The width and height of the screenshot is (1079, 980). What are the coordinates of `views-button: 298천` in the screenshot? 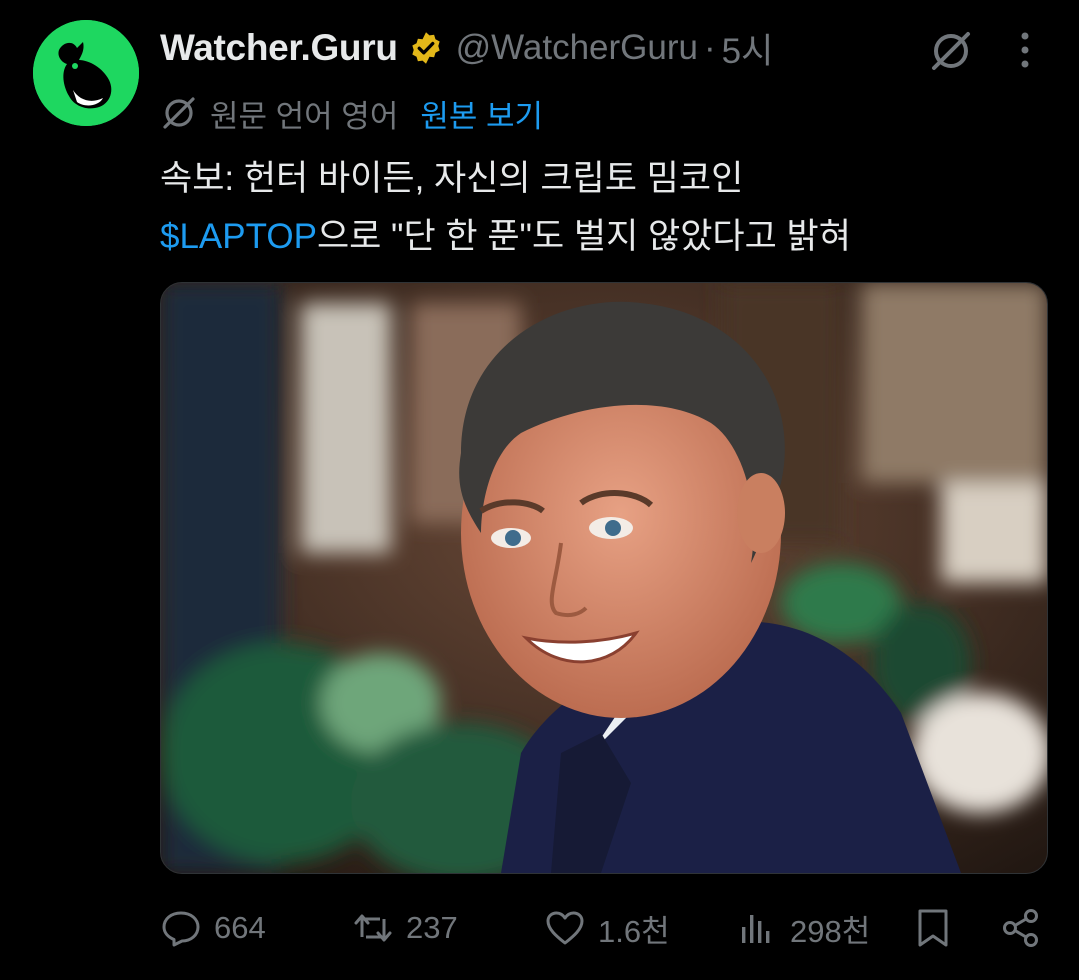 It's located at (803, 928).